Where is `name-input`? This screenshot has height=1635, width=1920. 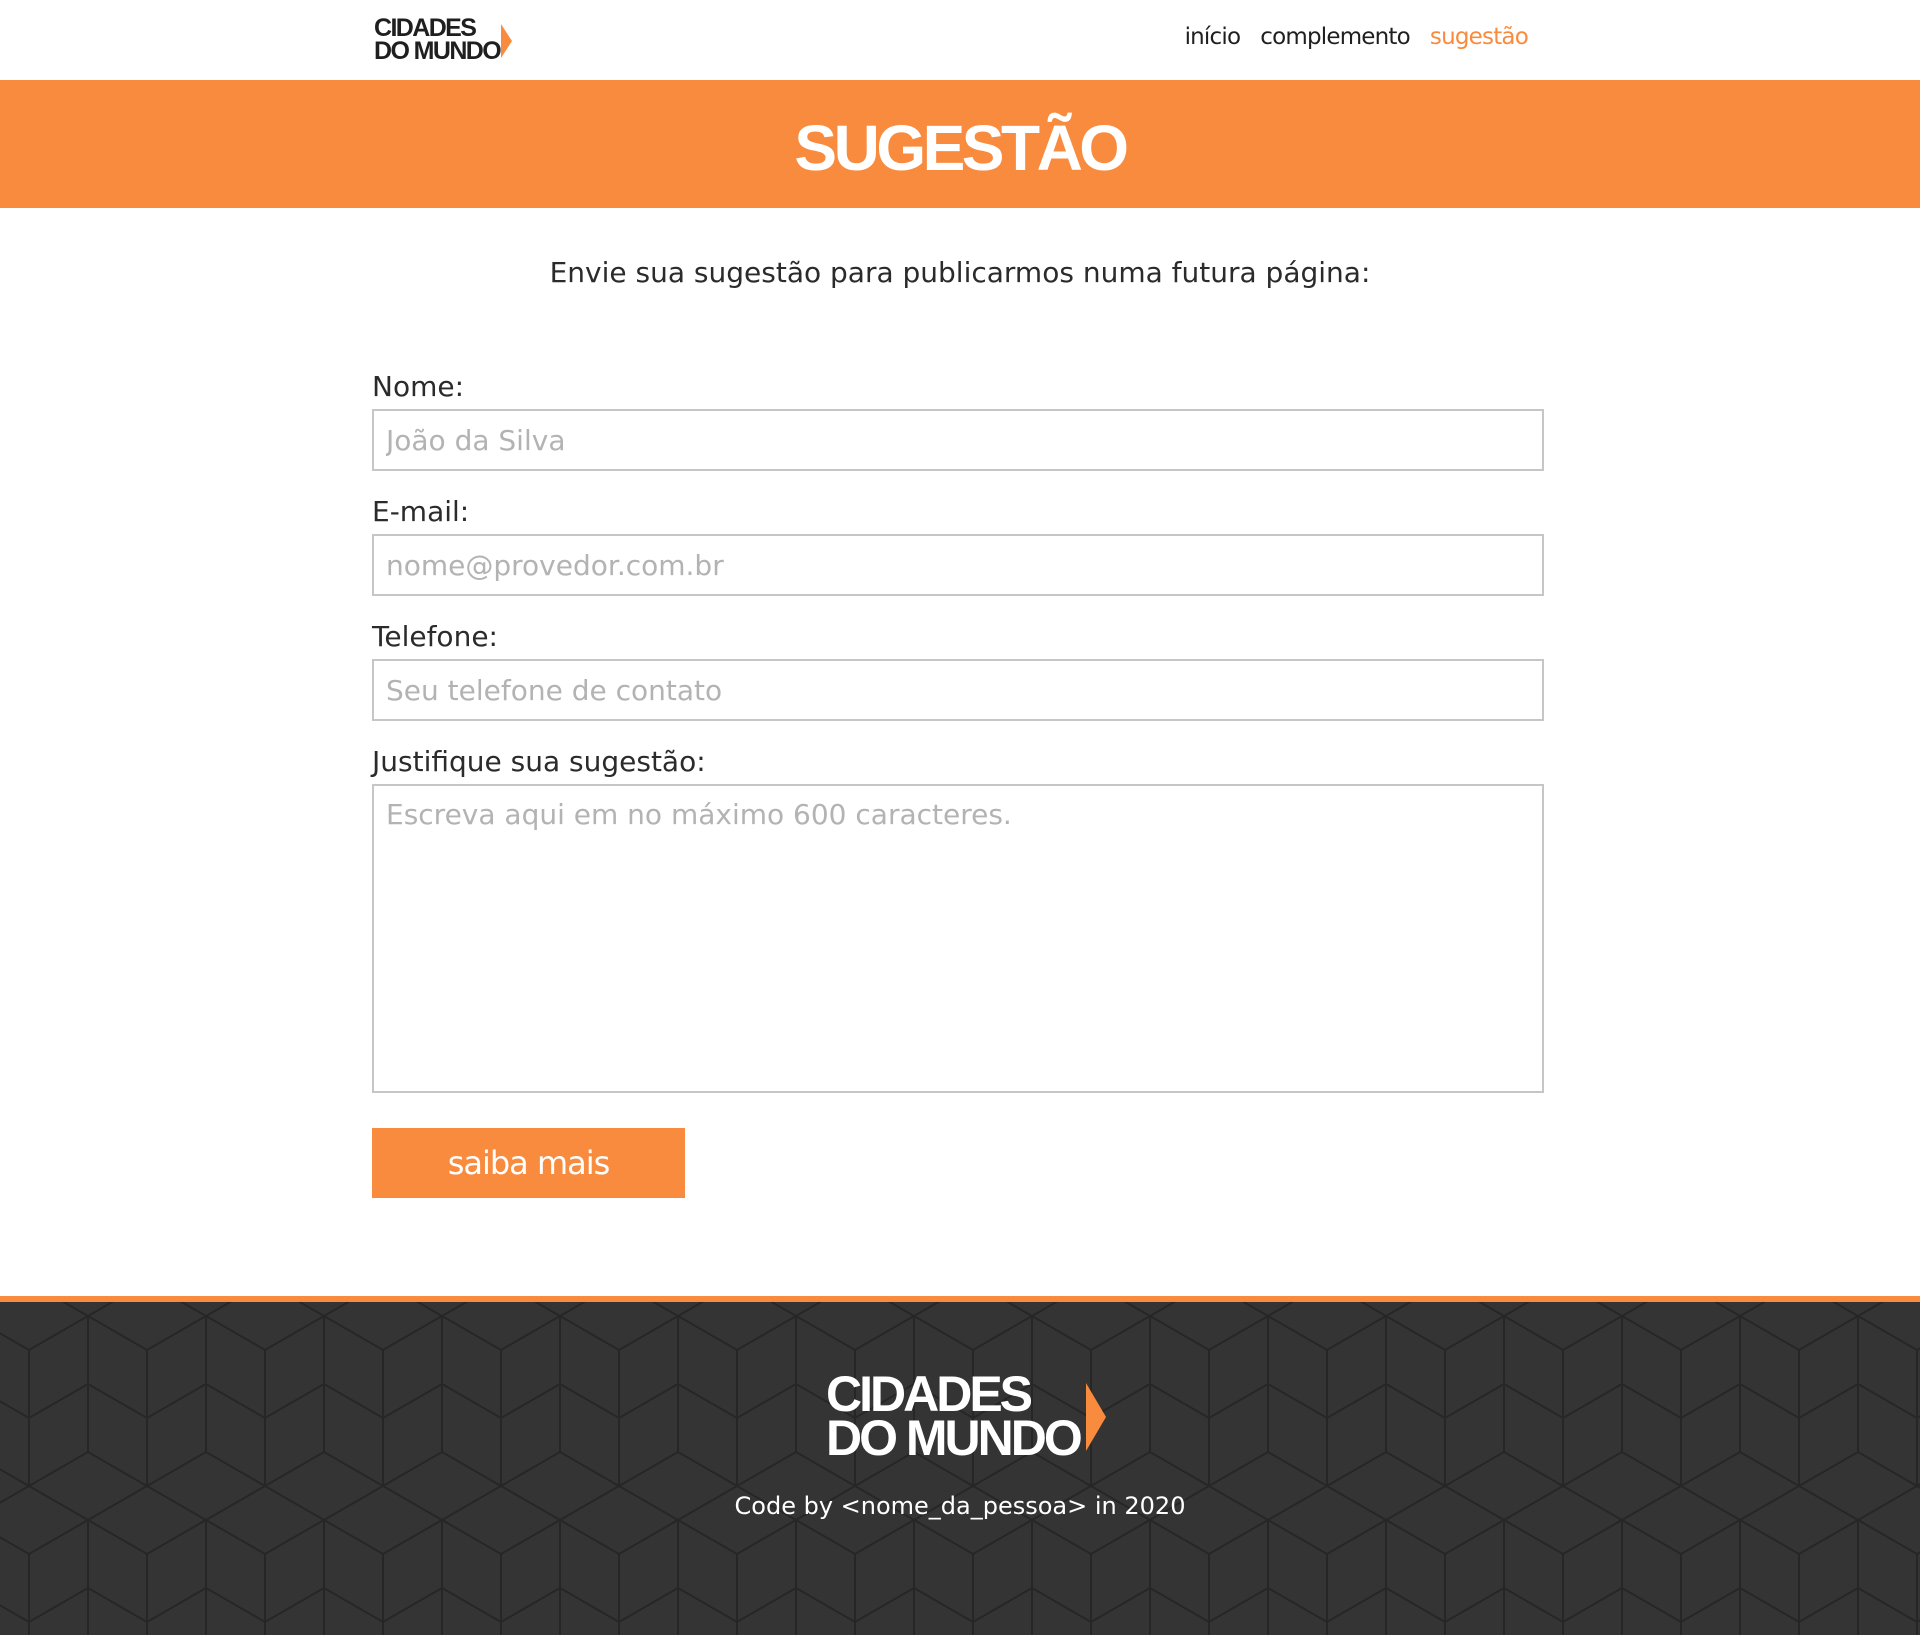 name-input is located at coordinates (958, 440).